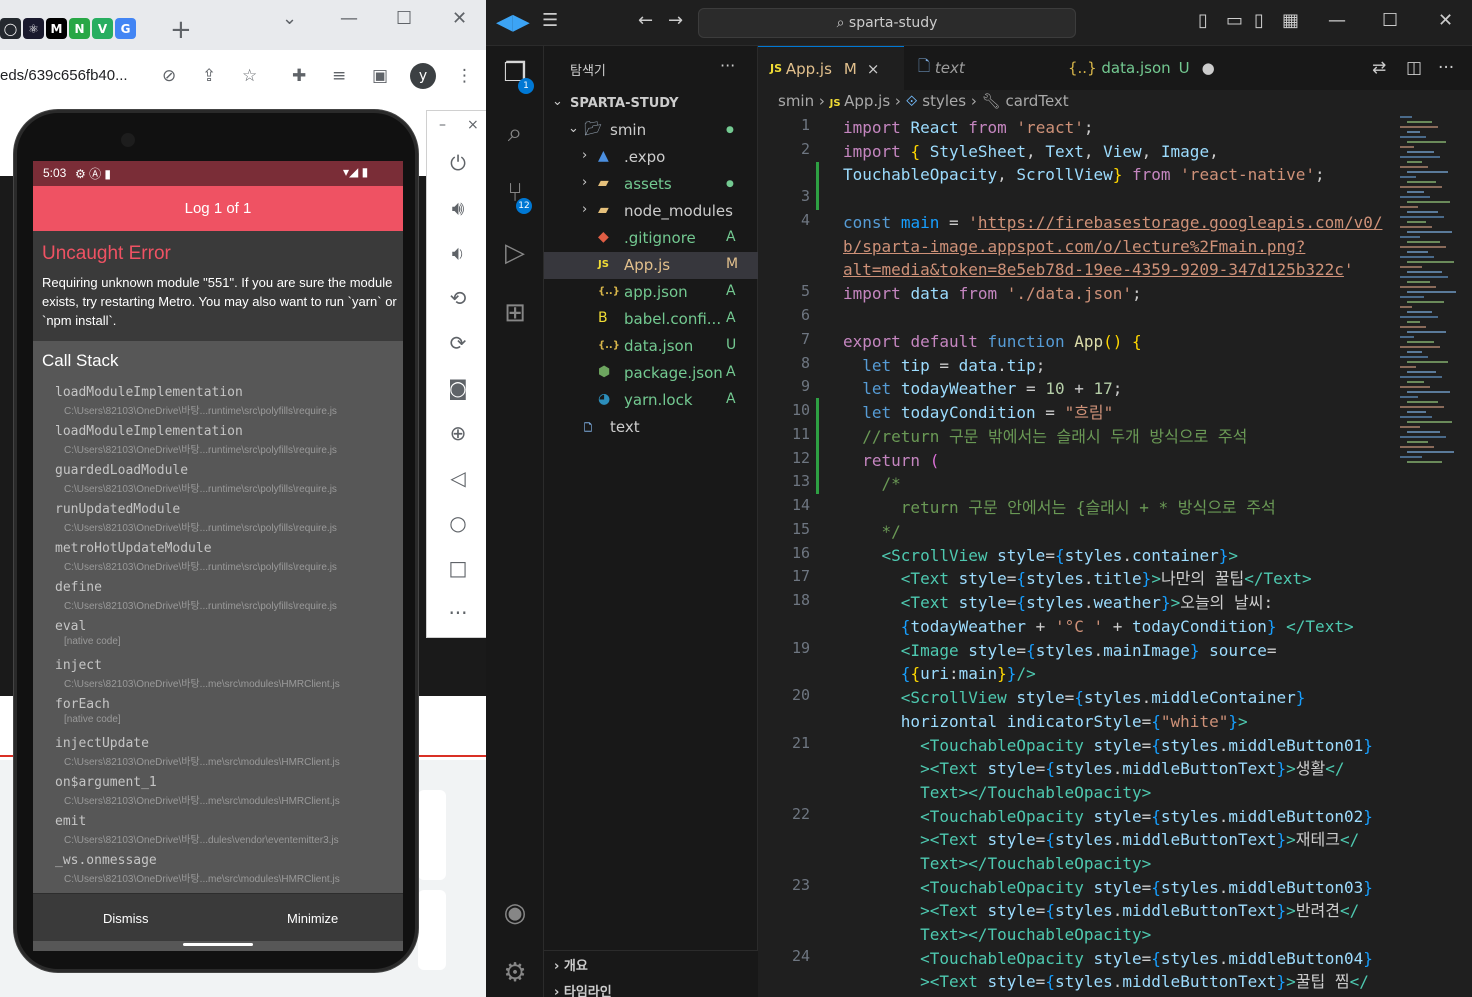 The width and height of the screenshot is (1472, 997). I want to click on extensions-icon: ✚, so click(299, 76).